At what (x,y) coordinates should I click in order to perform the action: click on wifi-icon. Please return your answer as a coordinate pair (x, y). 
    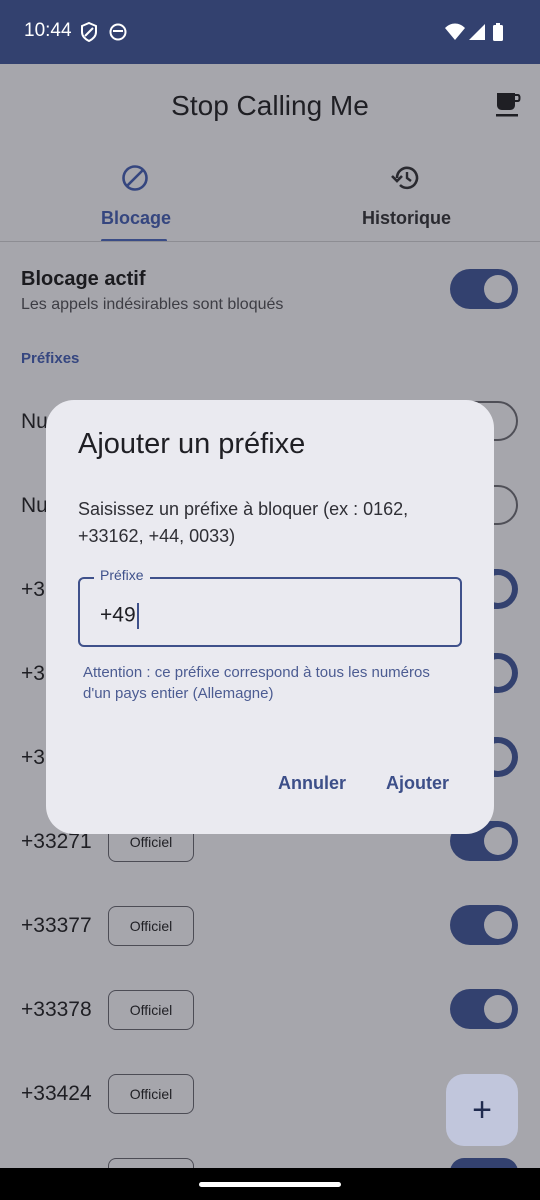
    Looking at the image, I should click on (455, 31).